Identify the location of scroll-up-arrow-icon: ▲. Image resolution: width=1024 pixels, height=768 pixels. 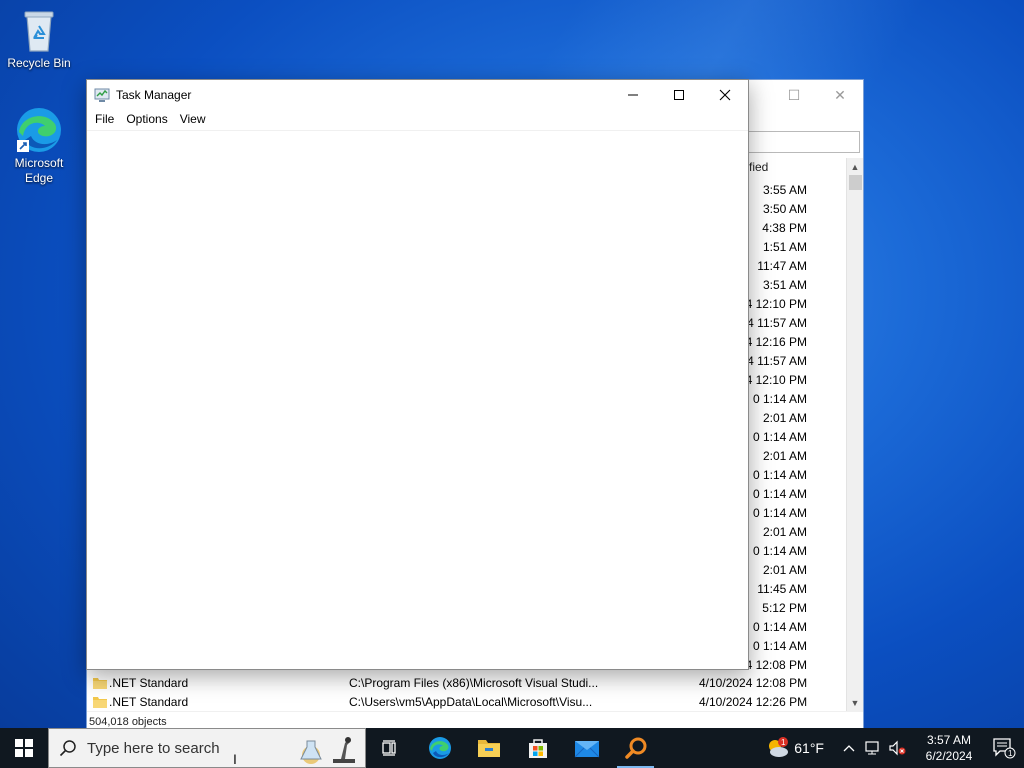
(855, 166).